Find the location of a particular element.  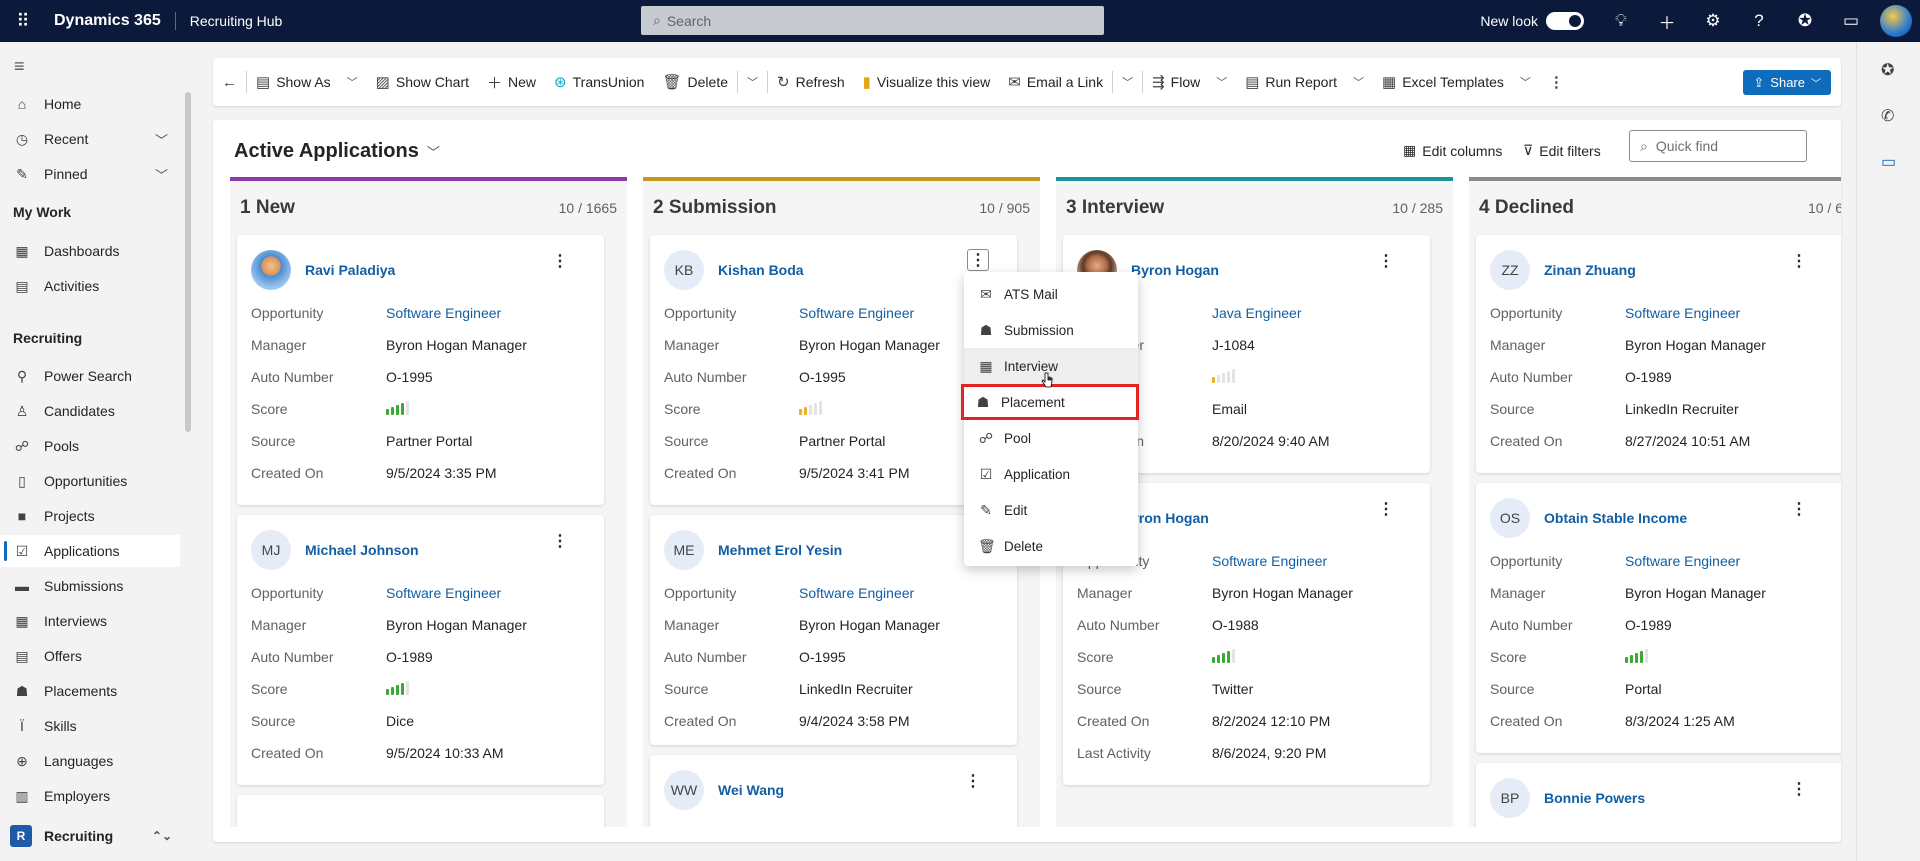

nav-interviews: ▦ Interviews is located at coordinates (90, 621).